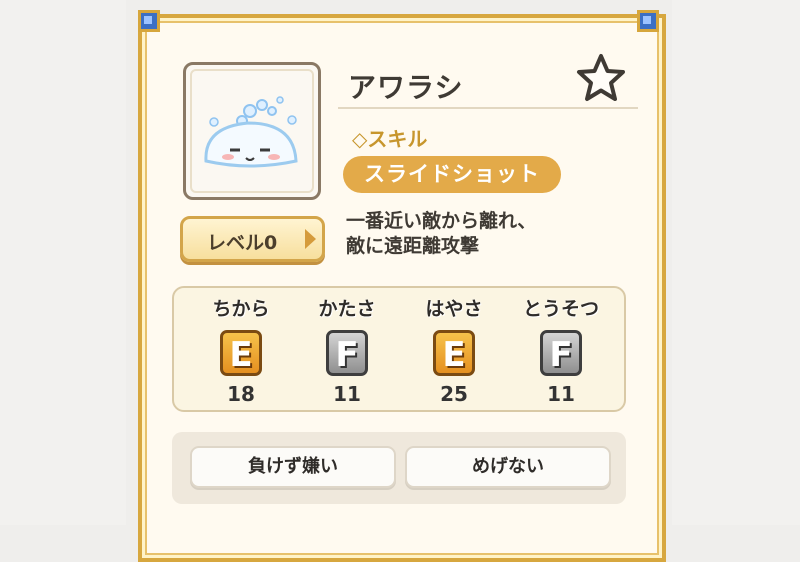 This screenshot has height=562, width=800. What do you see at coordinates (736, 262) in the screenshot?
I see `background-panel-right` at bounding box center [736, 262].